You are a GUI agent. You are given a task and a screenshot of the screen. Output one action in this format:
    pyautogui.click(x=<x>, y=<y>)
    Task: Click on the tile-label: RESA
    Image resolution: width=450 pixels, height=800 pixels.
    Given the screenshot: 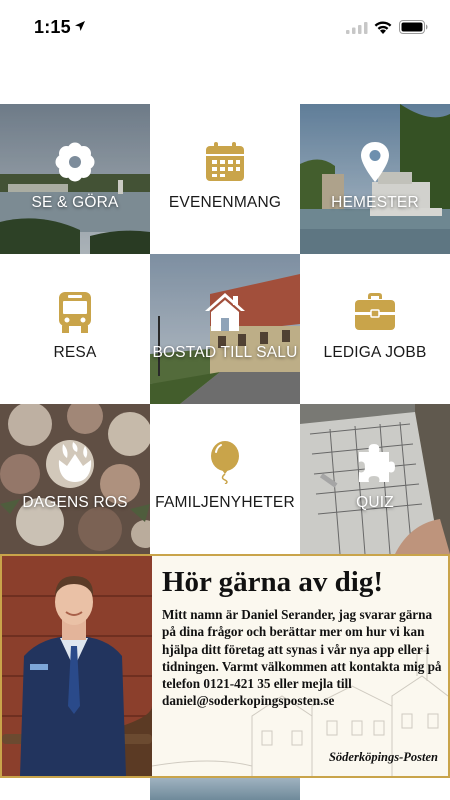 What is the action you would take?
    pyautogui.click(x=75, y=352)
    